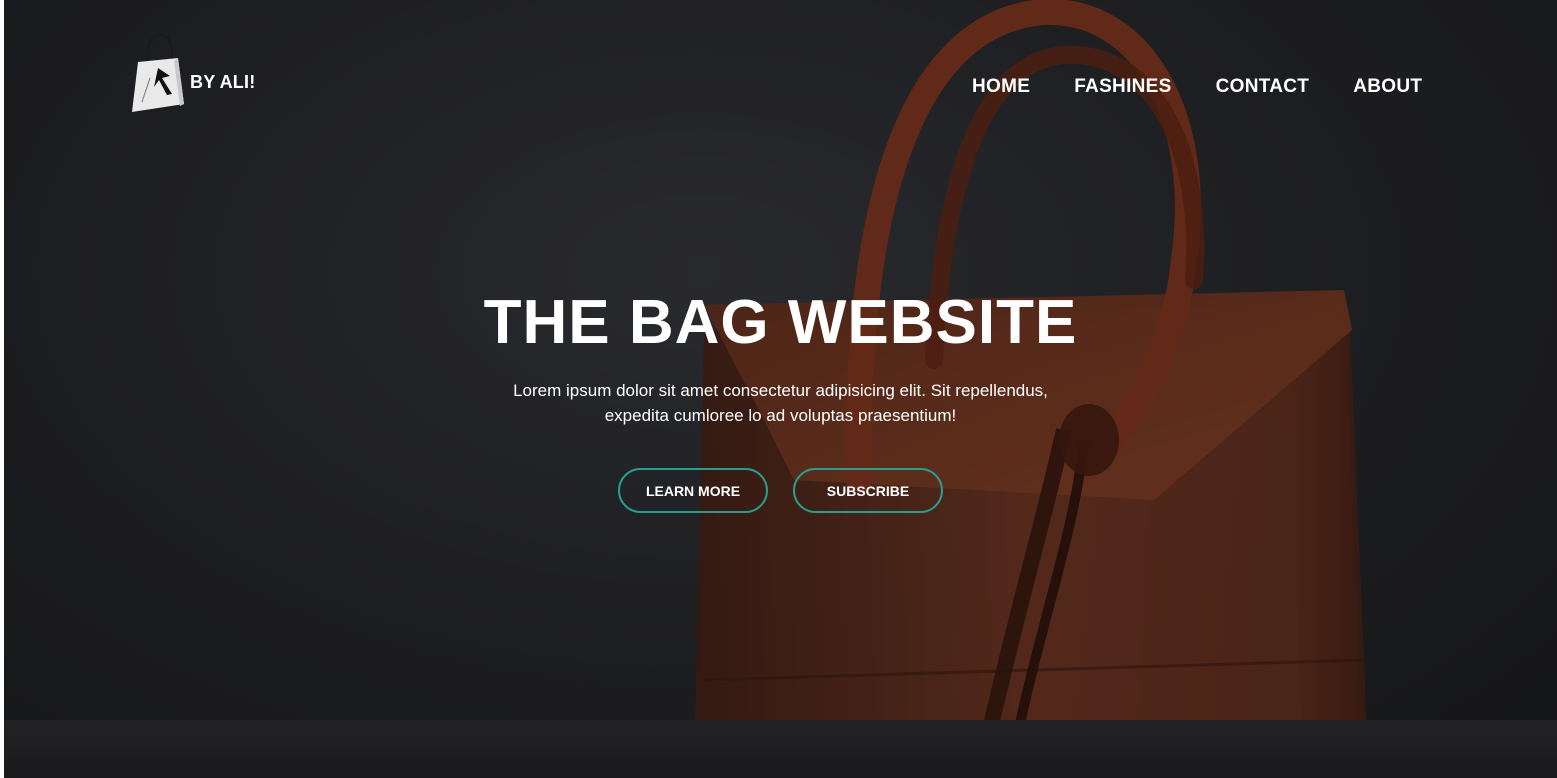 The height and width of the screenshot is (778, 1557). Describe the element at coordinates (868, 490) in the screenshot. I see `subscribe-button: SUBSCRIBE` at that location.